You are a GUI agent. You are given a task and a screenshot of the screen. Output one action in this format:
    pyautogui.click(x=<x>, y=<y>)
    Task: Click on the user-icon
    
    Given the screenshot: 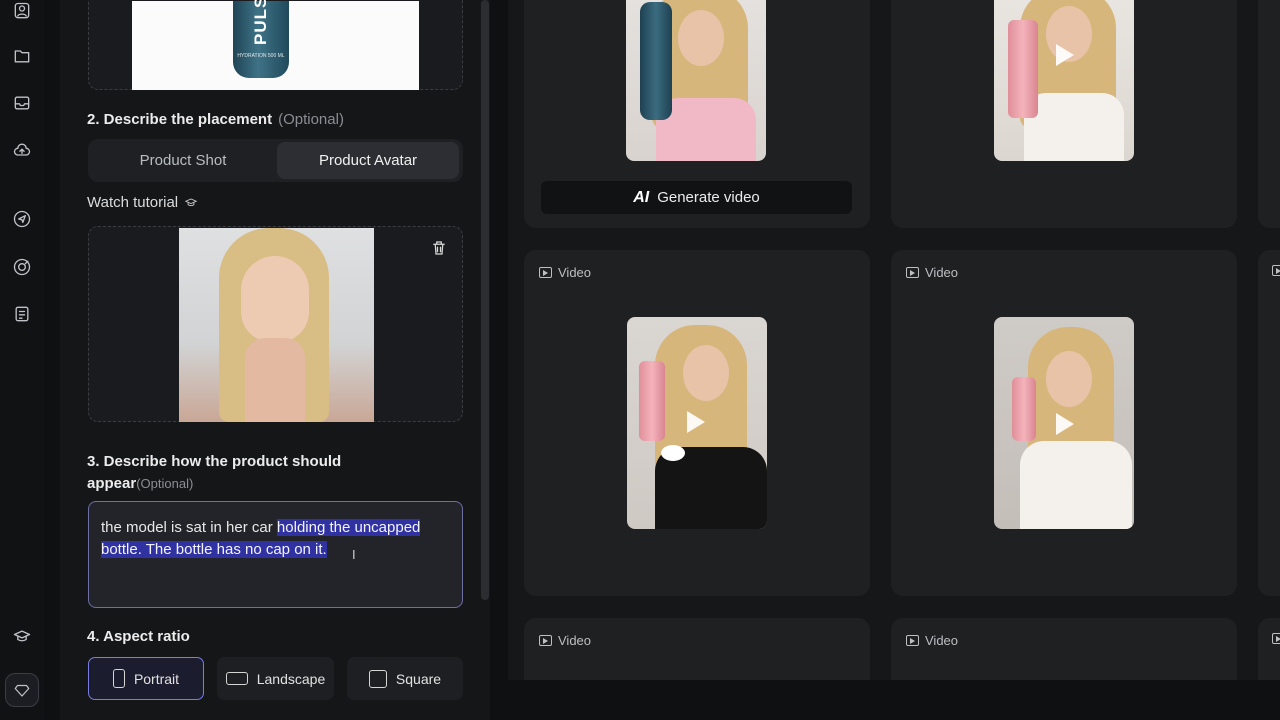 What is the action you would take?
    pyautogui.click(x=22, y=11)
    